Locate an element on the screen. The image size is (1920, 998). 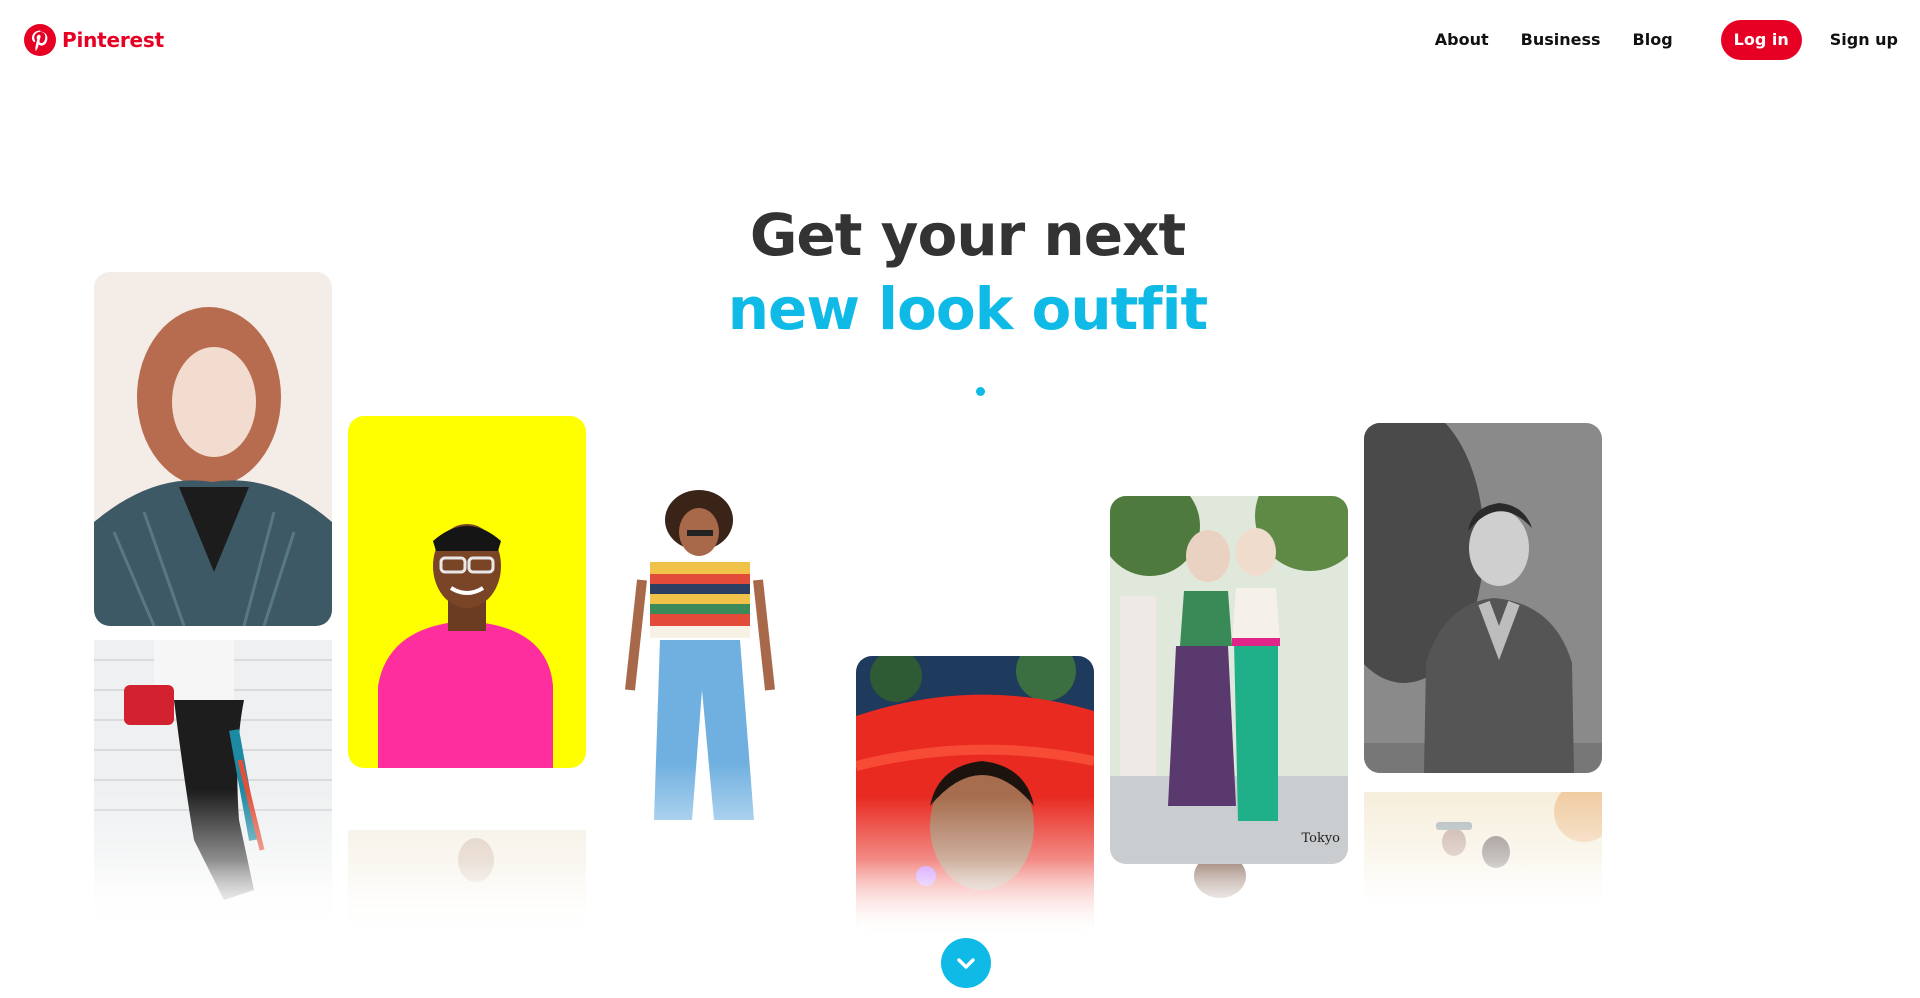
pin-image-man-black-and-white is located at coordinates (1483, 598).